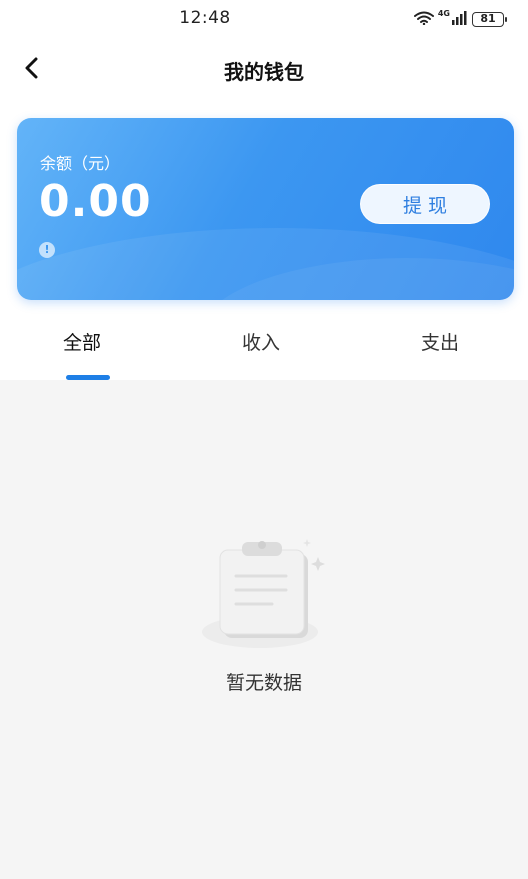 The height and width of the screenshot is (879, 528). Describe the element at coordinates (95, 201) in the screenshot. I see `balance-amount: 0.00` at that location.